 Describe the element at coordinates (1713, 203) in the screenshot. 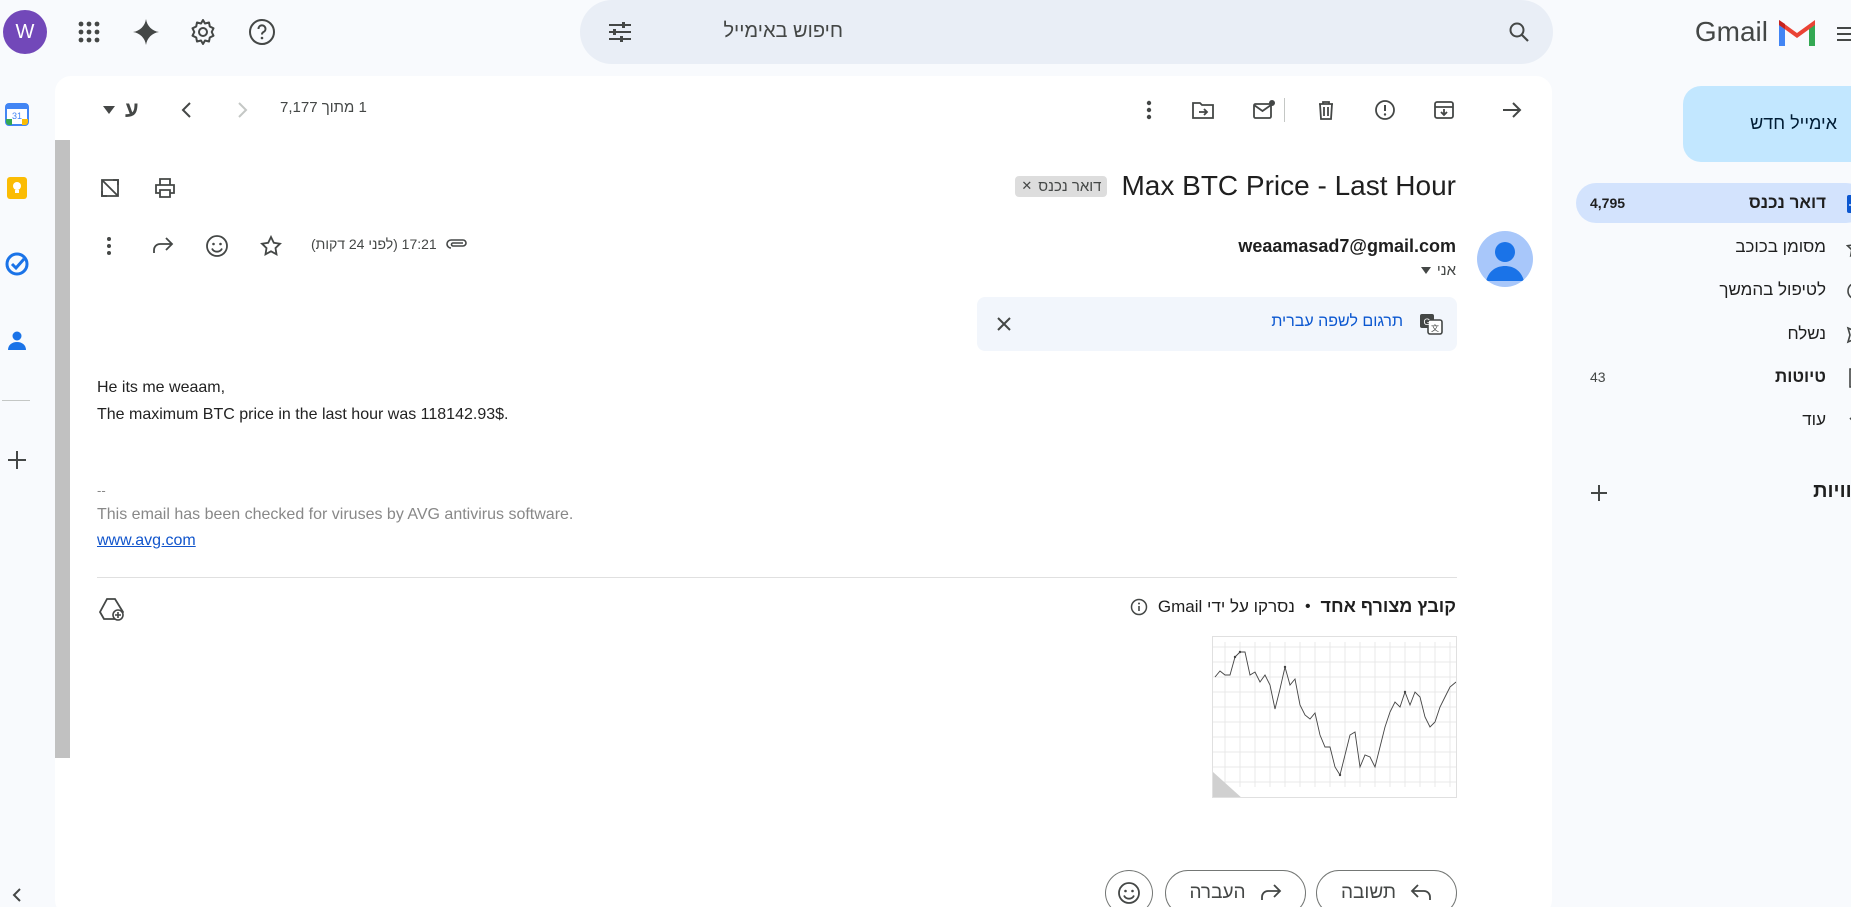

I see `sidebar-item-inbox: 4,795 דואר נכנס` at that location.